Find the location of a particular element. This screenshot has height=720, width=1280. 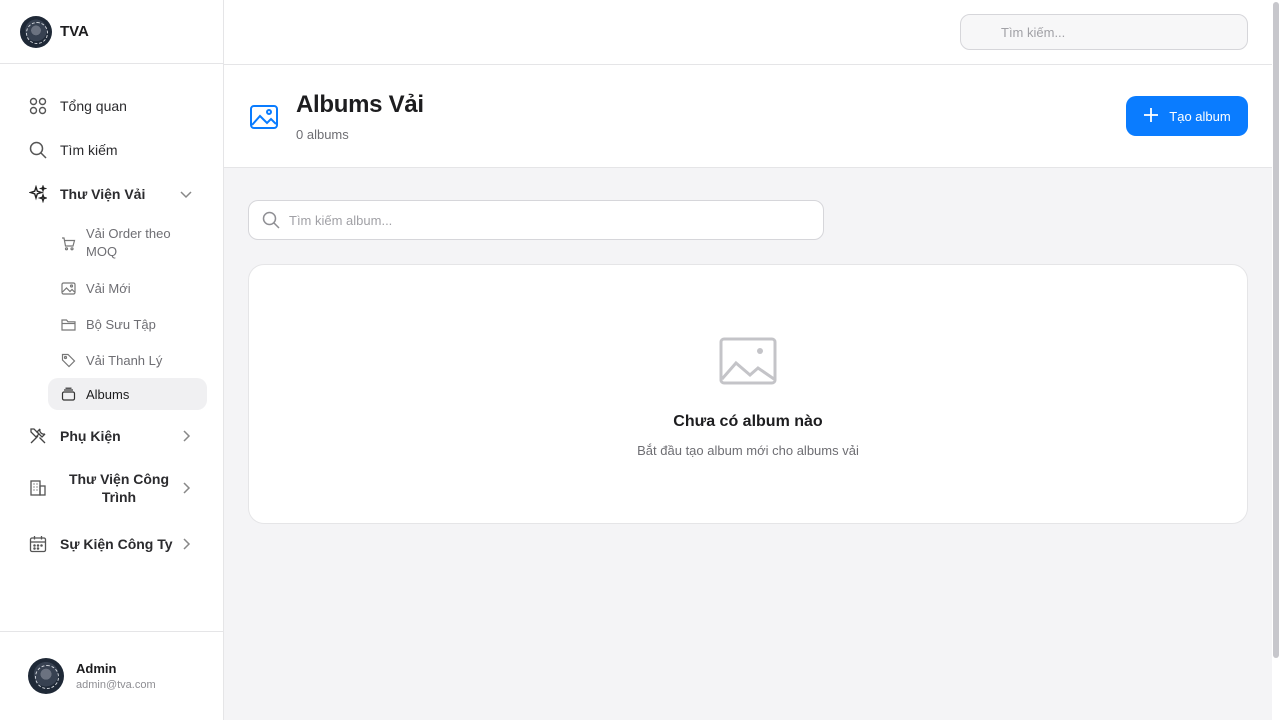

sidebar-item-label: Thư Viện Vải is located at coordinates (103, 194).